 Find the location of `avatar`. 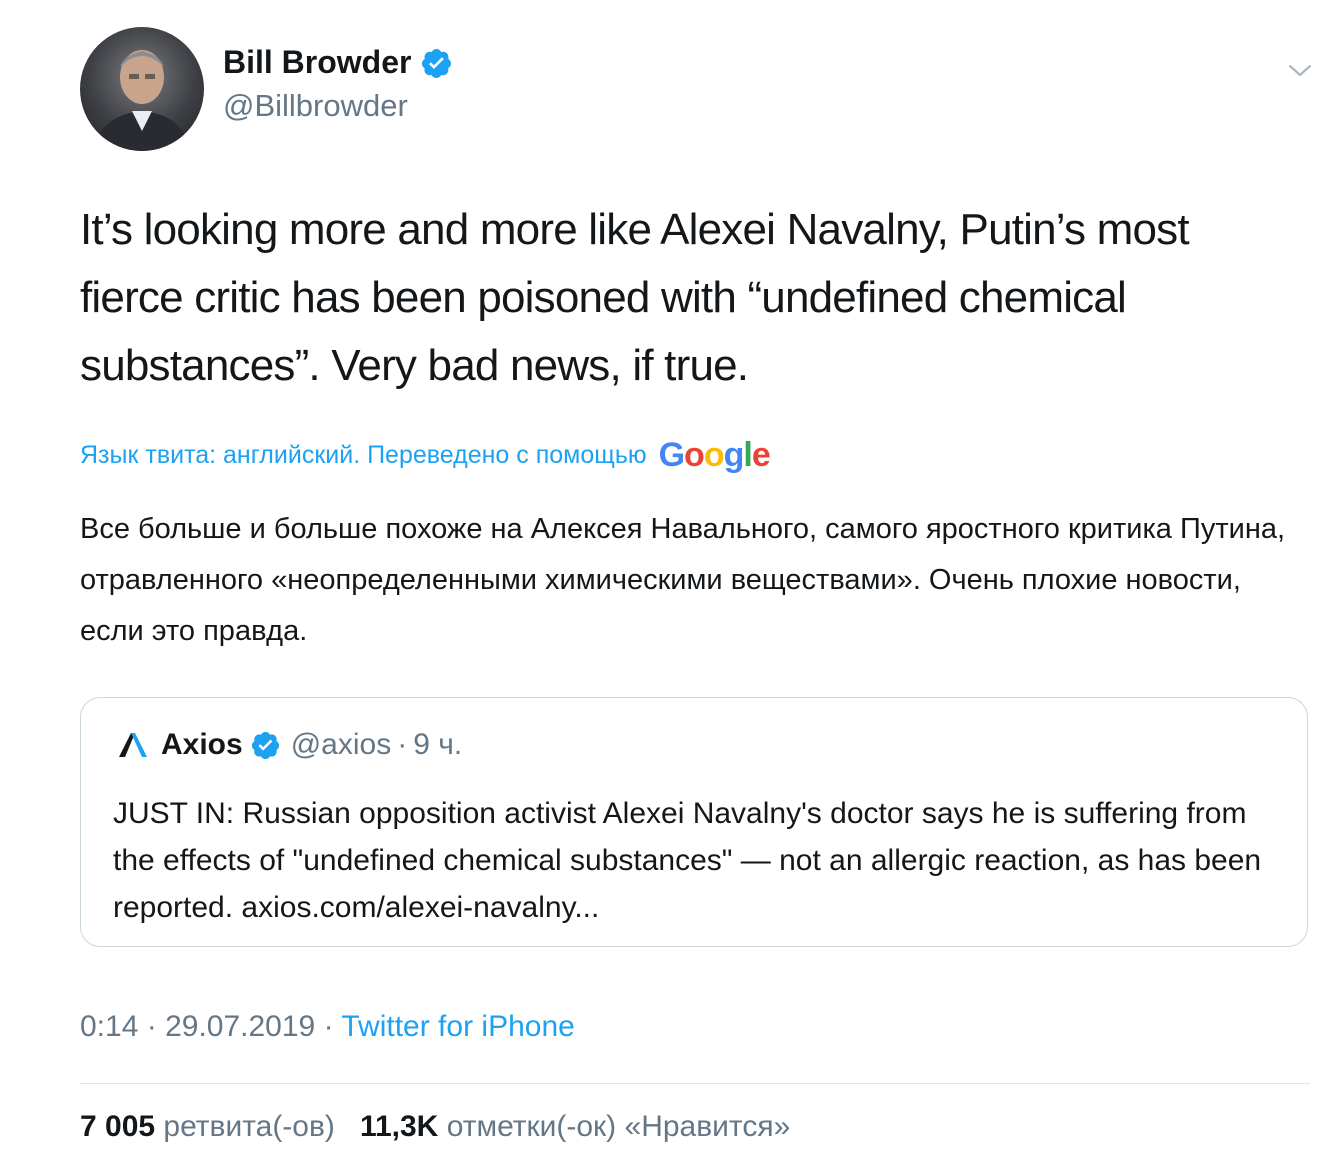

avatar is located at coordinates (142, 89).